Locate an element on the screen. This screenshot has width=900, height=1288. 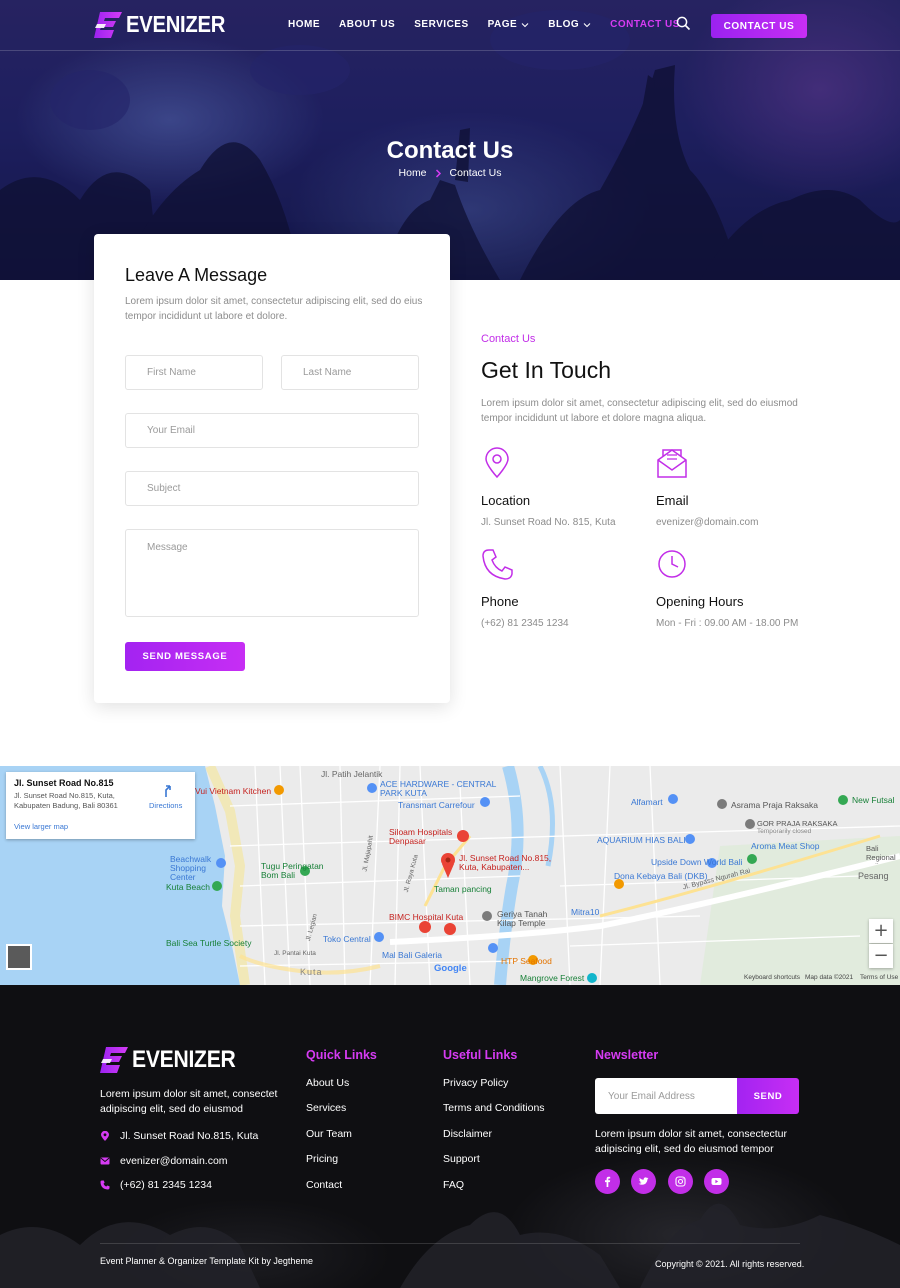
nav-blog: BLOG is located at coordinates (569, 24).